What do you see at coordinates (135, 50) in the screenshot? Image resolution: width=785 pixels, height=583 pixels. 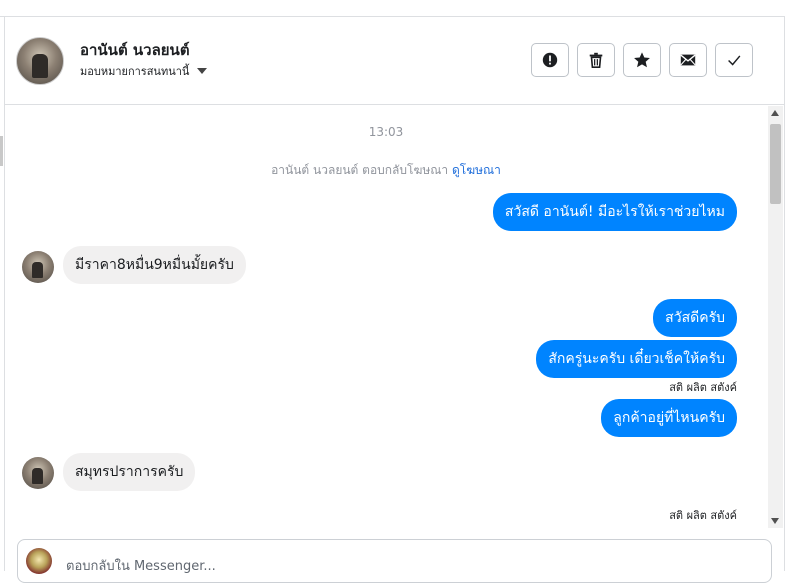 I see `contact-name: อานันต์ นวลยนต์` at bounding box center [135, 50].